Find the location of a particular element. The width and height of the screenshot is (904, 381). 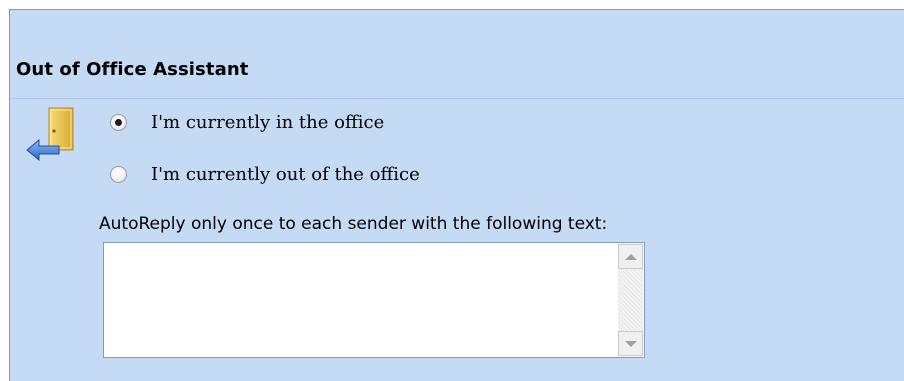

radio-in-office is located at coordinates (118, 122).